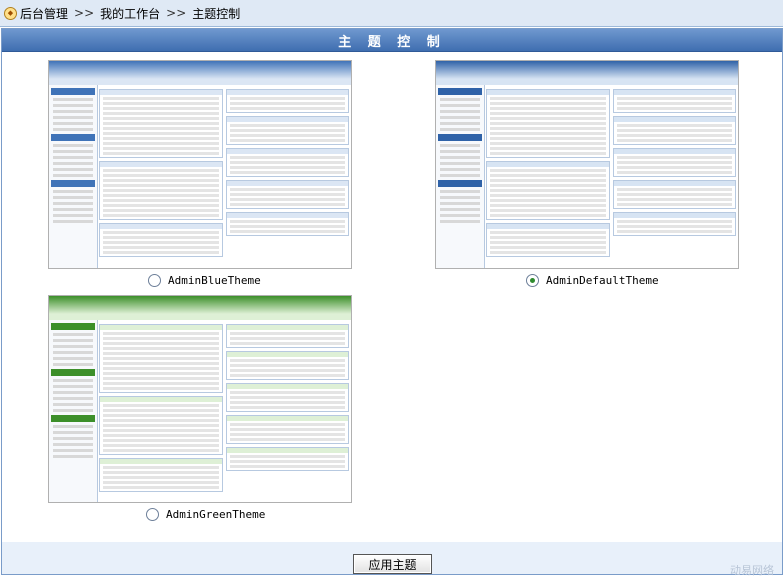 This screenshot has width=783, height=578. What do you see at coordinates (10, 13) in the screenshot?
I see `home-icon: ◆` at bounding box center [10, 13].